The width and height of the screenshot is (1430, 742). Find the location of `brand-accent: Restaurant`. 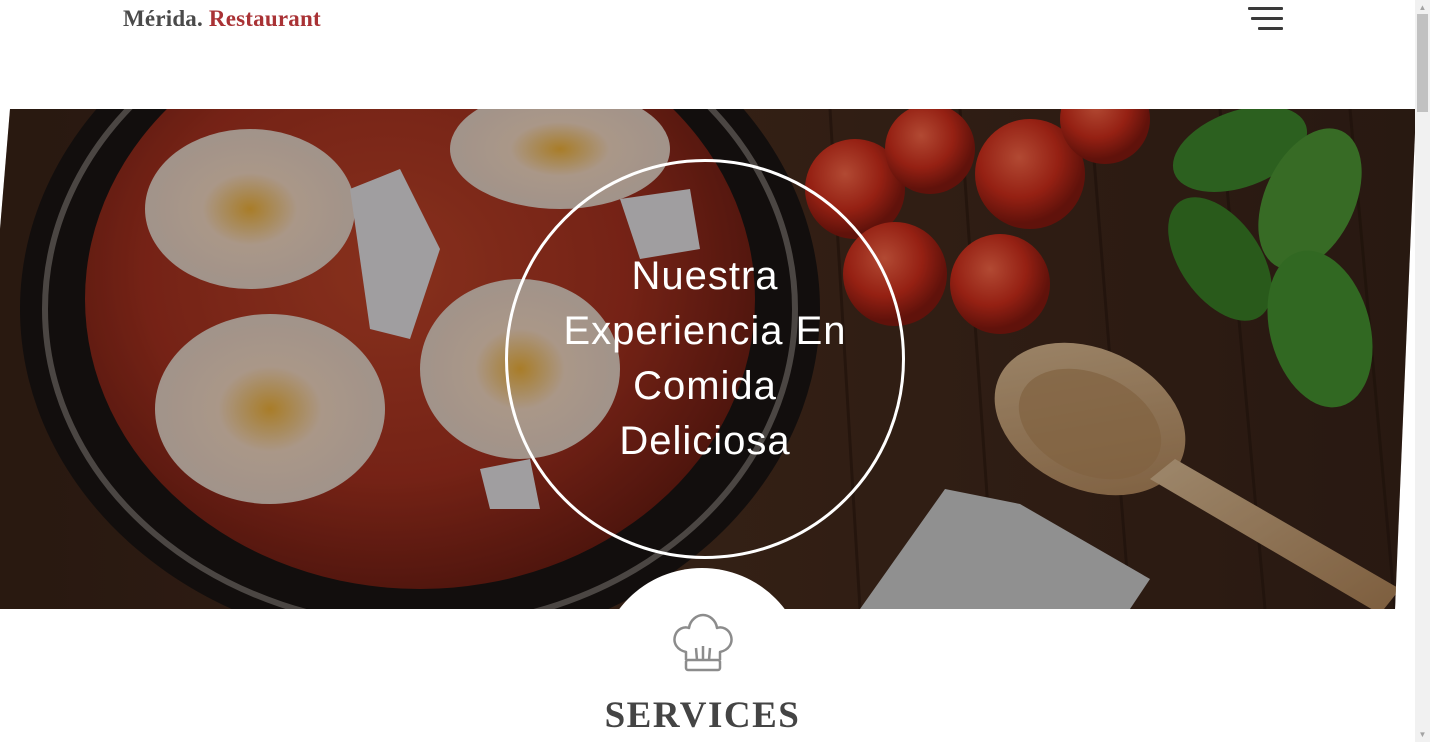

brand-accent: Restaurant is located at coordinates (264, 18).